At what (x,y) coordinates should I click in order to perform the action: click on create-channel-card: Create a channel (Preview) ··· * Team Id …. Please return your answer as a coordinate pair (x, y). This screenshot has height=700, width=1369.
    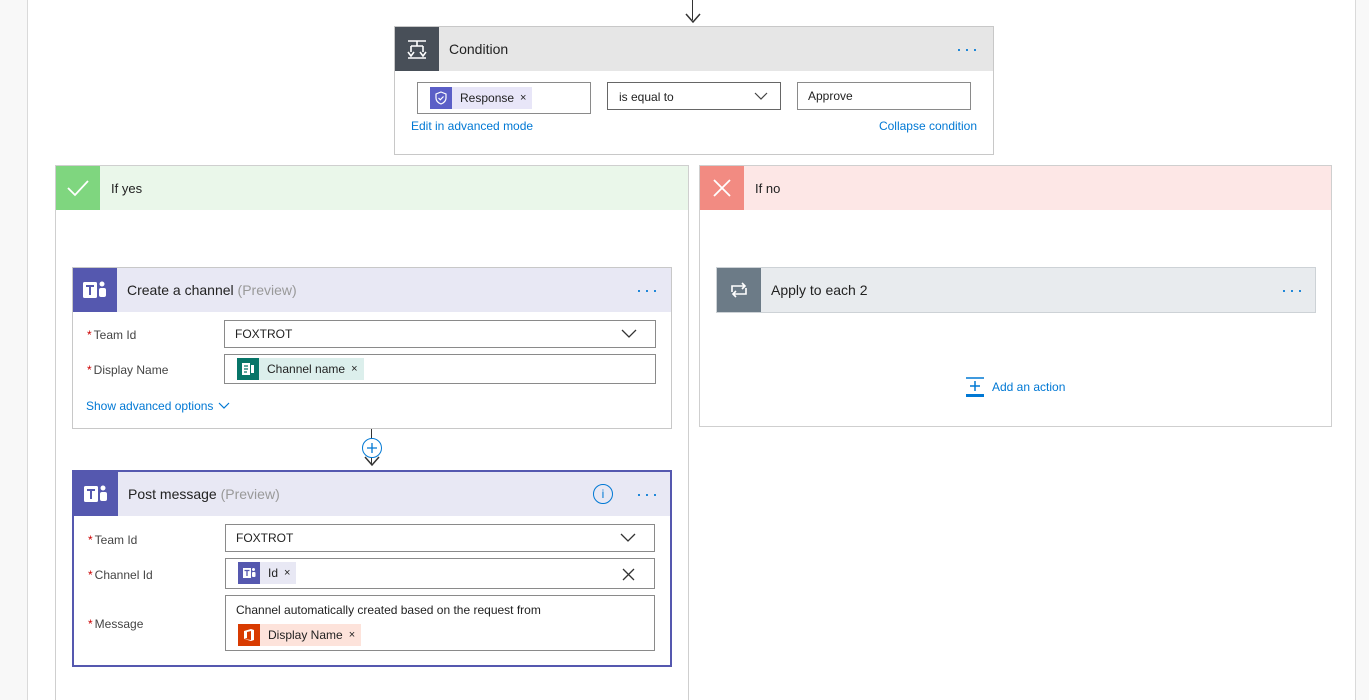
    Looking at the image, I should click on (372, 348).